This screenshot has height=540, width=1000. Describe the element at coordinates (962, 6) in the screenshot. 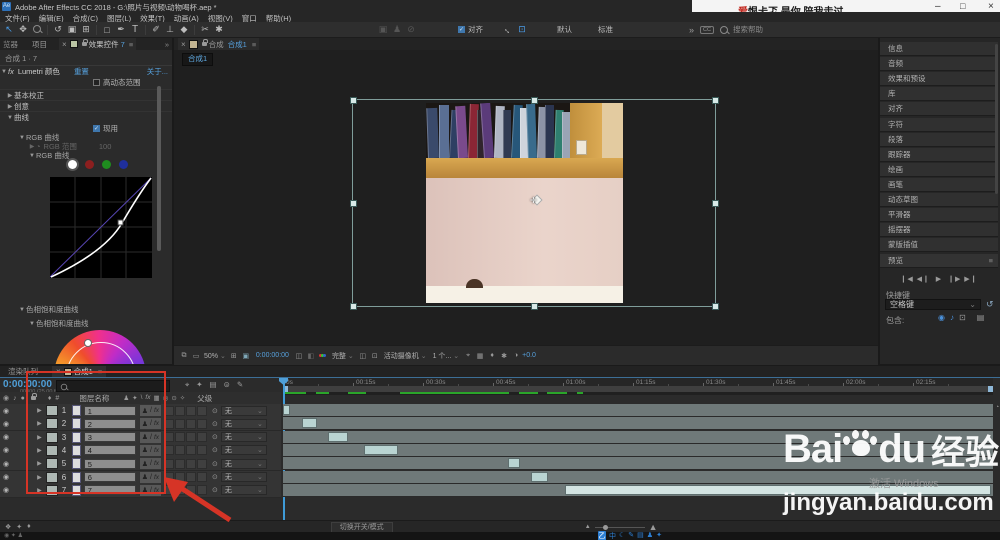

I see `maximize-button: □` at that location.